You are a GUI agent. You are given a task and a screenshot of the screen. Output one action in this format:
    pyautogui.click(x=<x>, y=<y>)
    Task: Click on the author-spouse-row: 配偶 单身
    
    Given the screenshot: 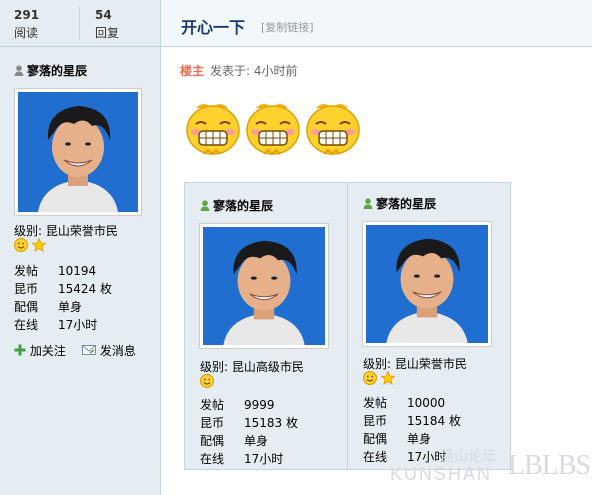 What is the action you would take?
    pyautogui.click(x=48, y=306)
    